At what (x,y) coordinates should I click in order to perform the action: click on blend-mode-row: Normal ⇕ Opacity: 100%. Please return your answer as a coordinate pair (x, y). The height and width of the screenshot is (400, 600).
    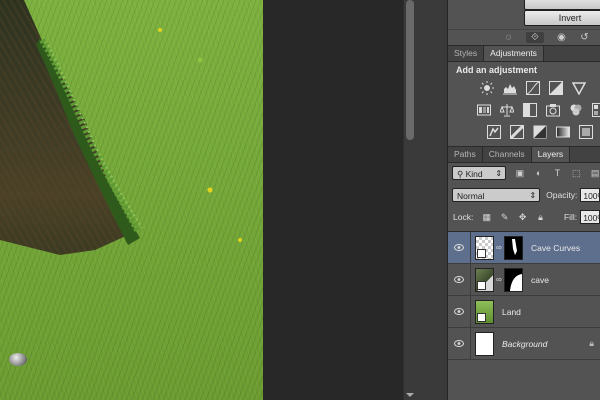
    Looking at the image, I should click on (524, 195).